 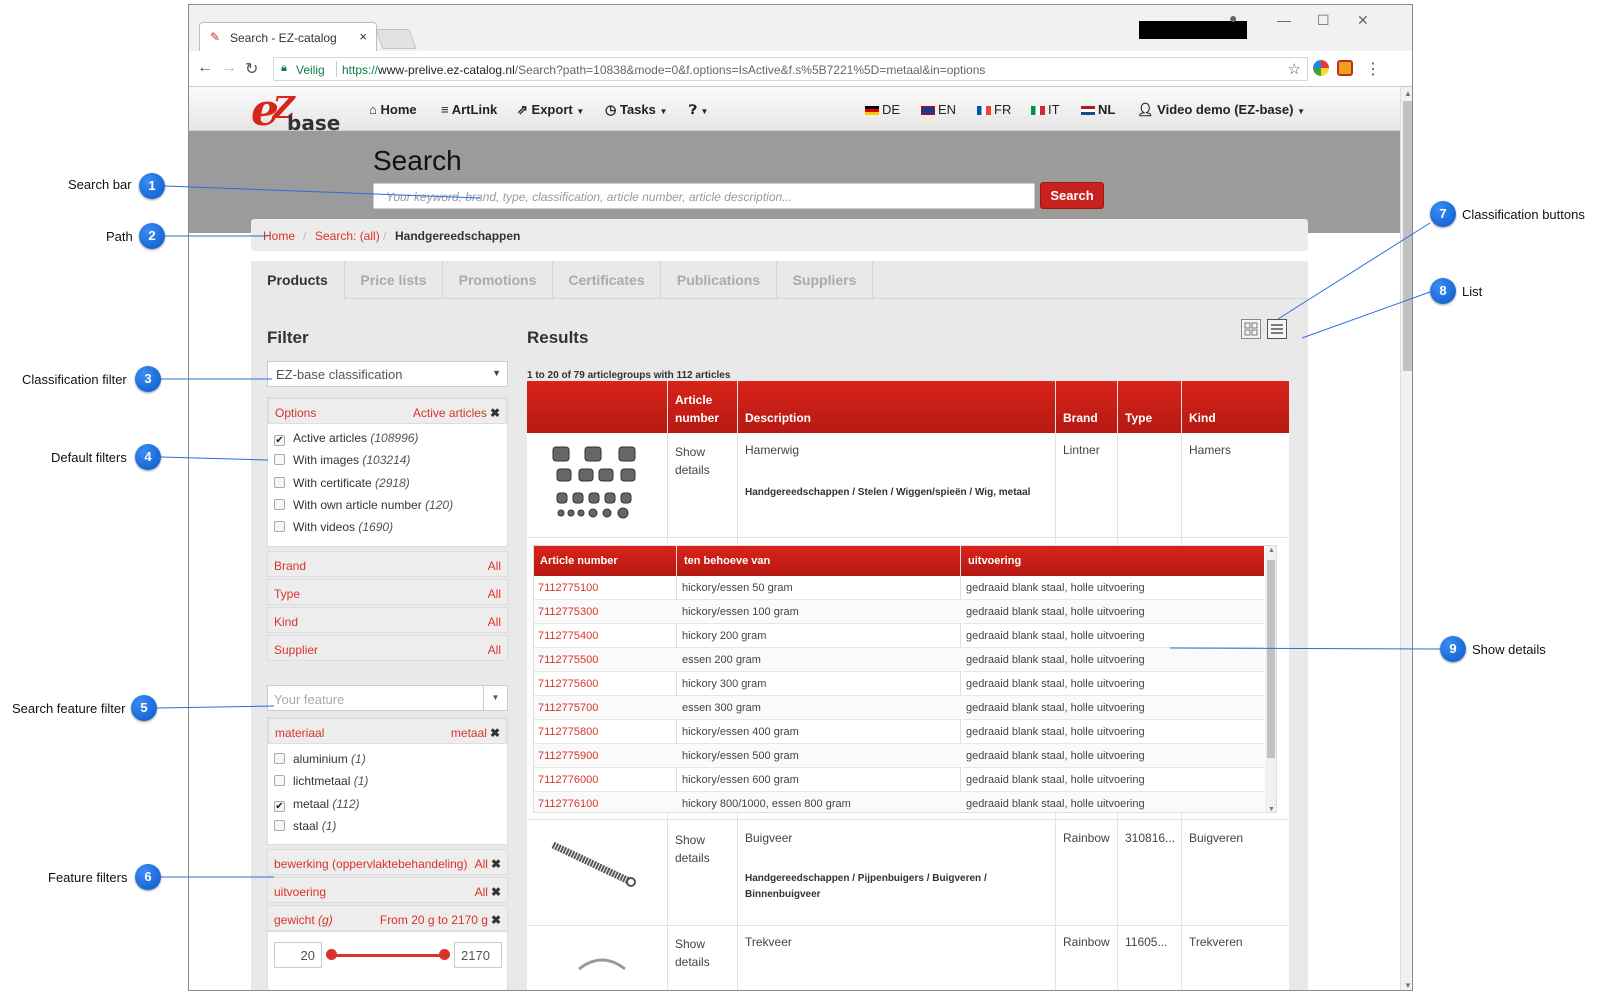 I want to click on range-slider-max-handle, so click(x=444, y=954).